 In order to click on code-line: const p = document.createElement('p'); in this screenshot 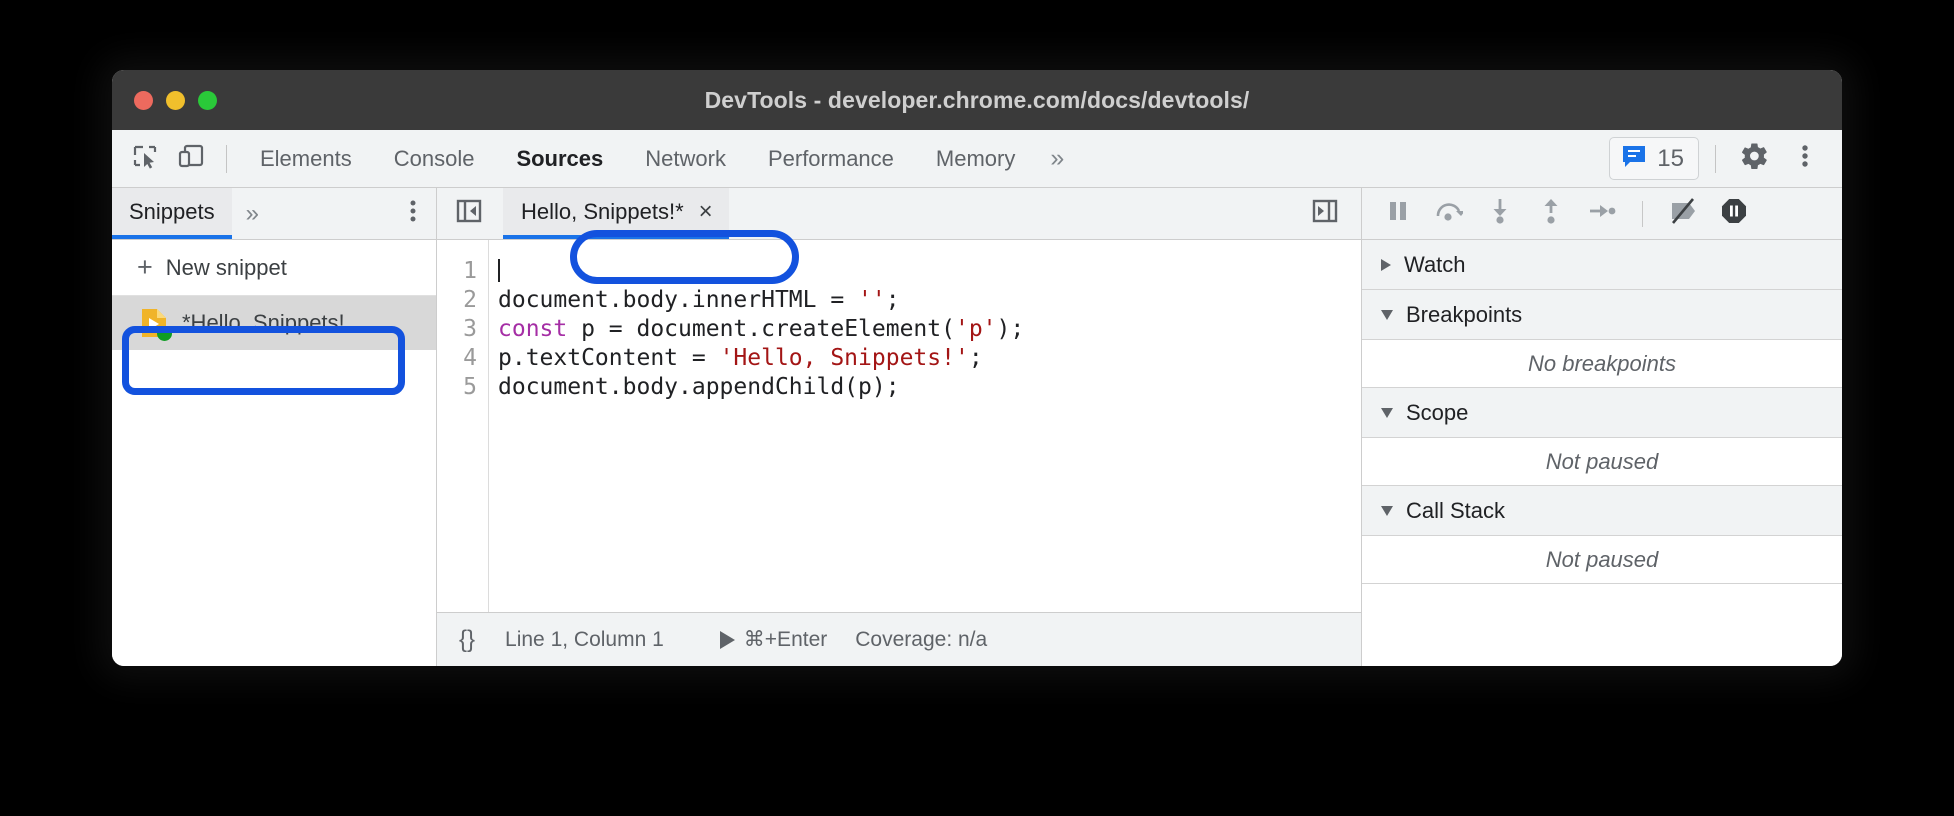, I will do `click(929, 329)`.